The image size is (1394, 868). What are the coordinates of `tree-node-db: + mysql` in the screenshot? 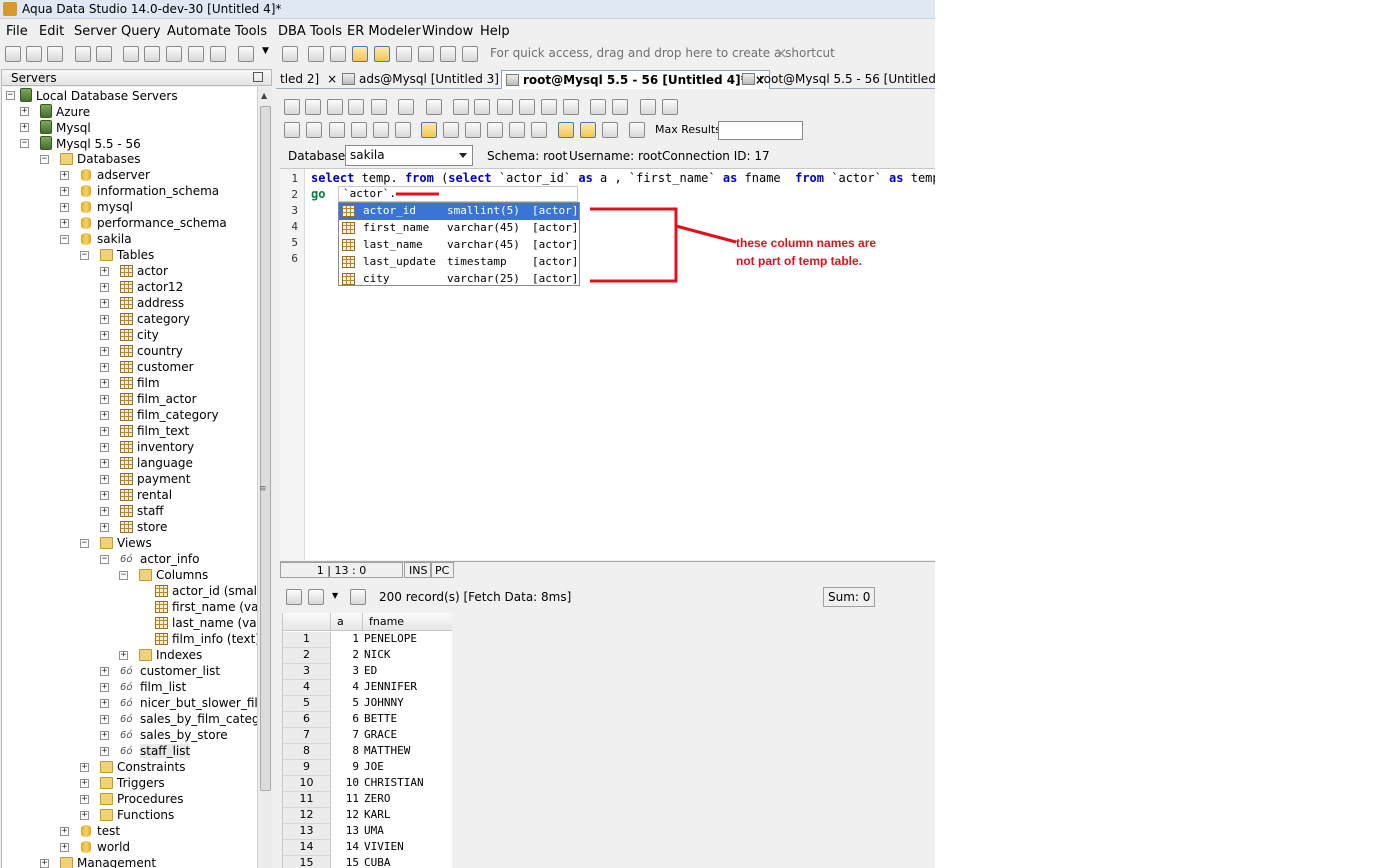 It's located at (96, 208).